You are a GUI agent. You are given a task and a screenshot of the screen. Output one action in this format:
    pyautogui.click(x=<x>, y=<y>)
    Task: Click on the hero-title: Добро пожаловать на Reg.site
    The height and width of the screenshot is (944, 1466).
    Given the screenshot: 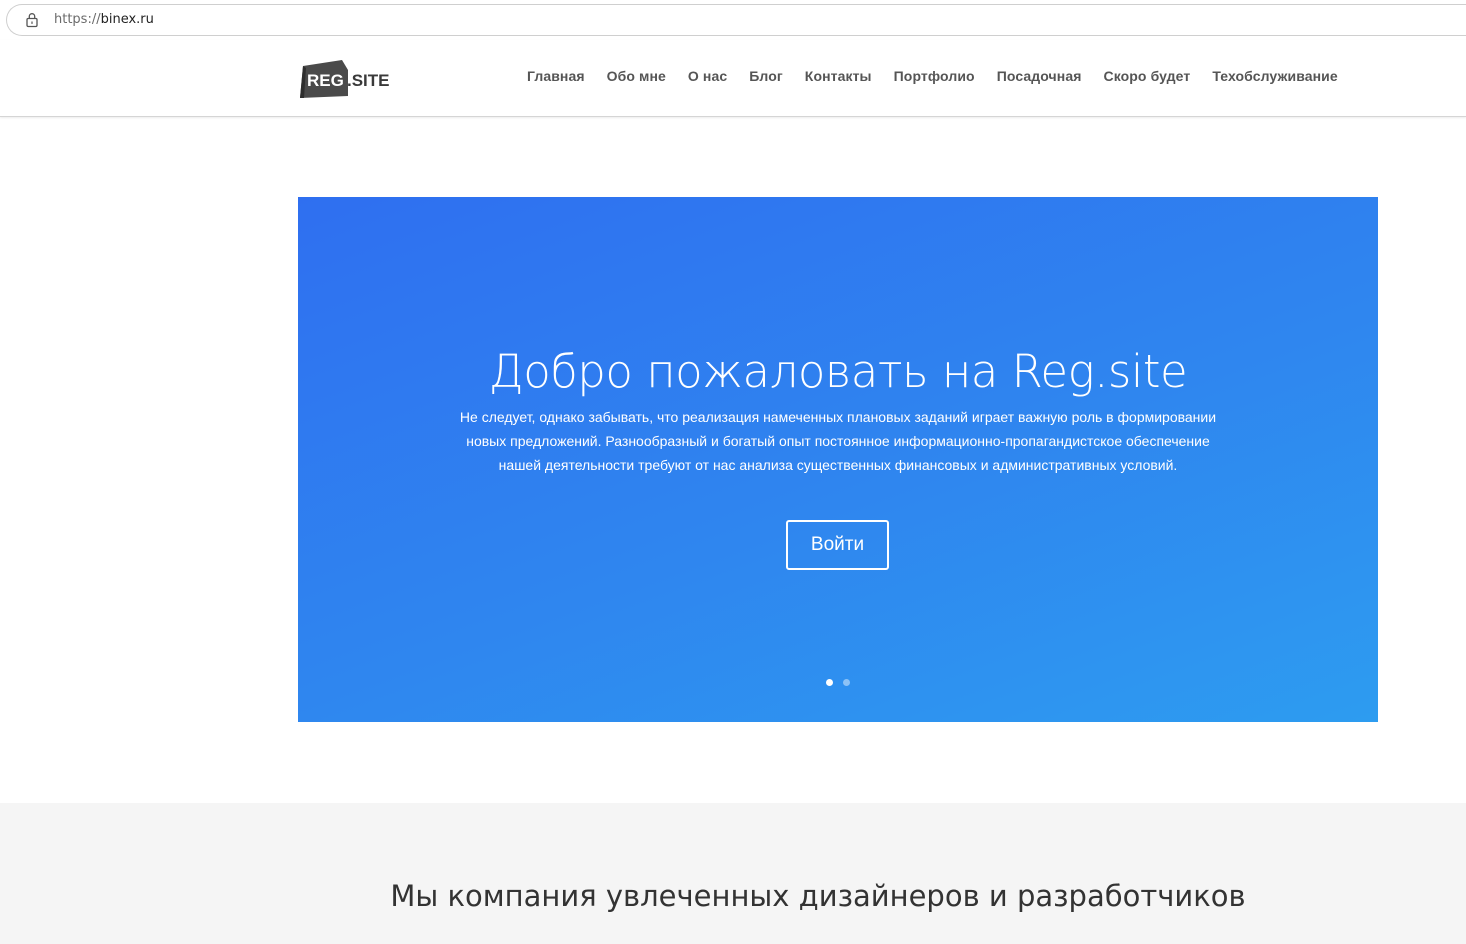 What is the action you would take?
    pyautogui.click(x=838, y=371)
    